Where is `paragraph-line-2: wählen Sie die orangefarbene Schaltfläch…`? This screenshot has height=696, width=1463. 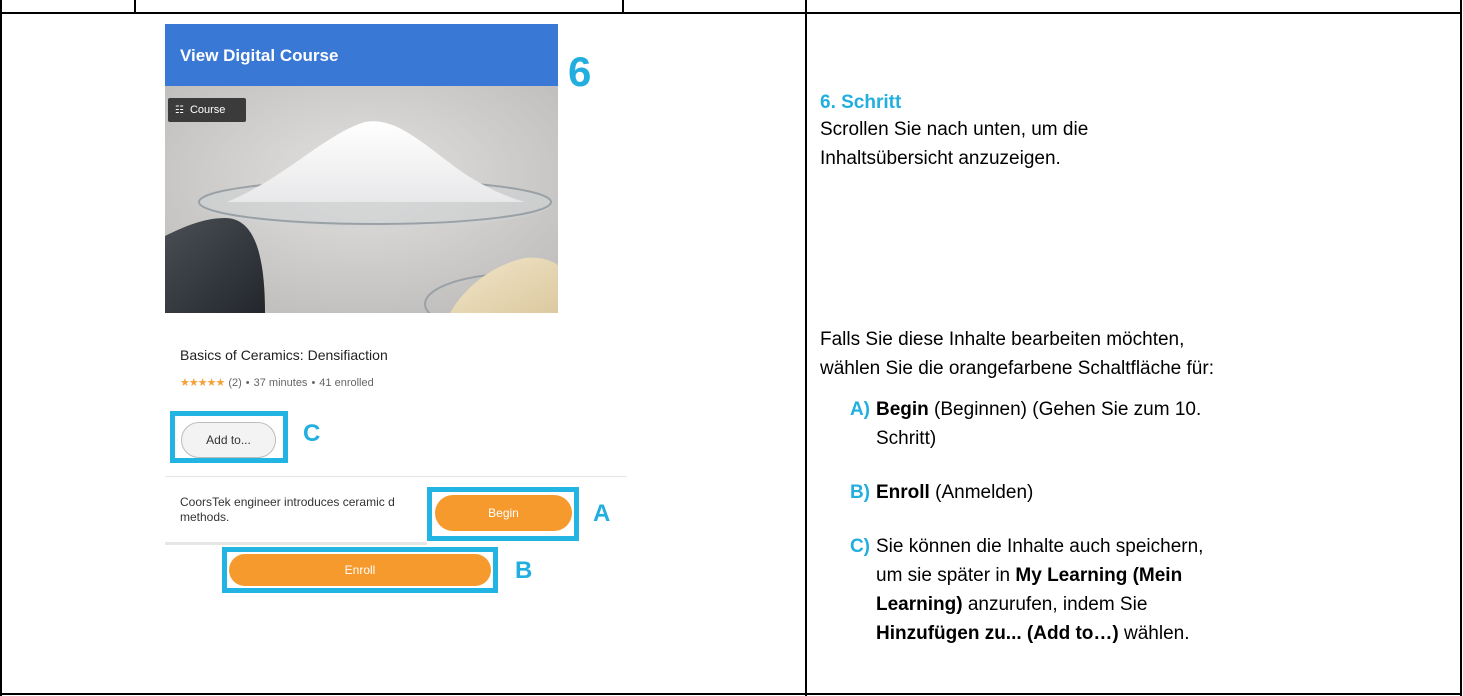
paragraph-line-2: wählen Sie die orangefarbene Schaltfläch… is located at coordinates (1017, 368).